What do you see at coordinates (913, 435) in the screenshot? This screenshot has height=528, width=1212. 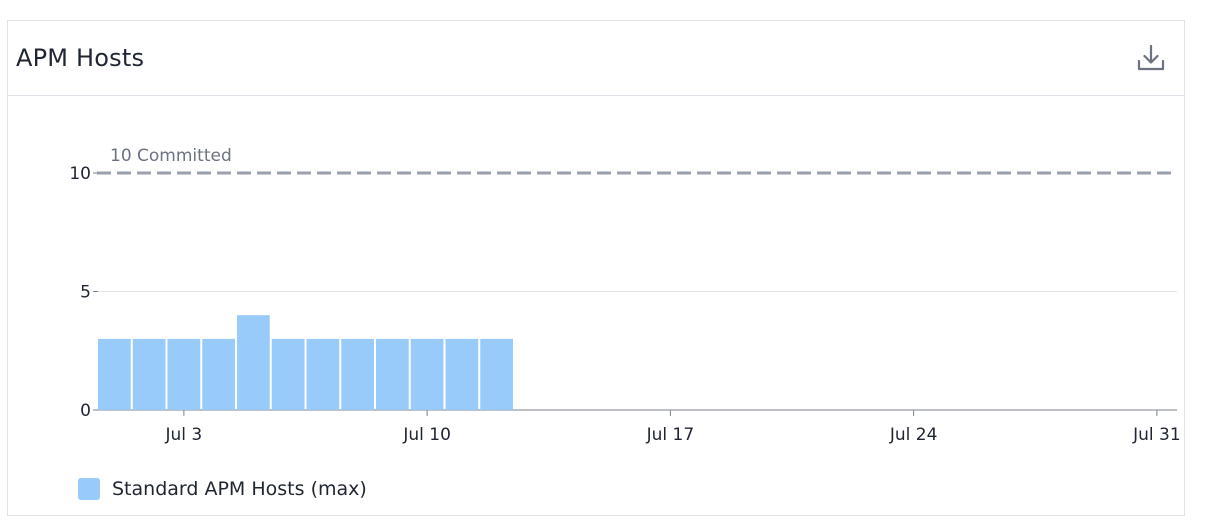 I see `x-tick-label: Jul 24` at bounding box center [913, 435].